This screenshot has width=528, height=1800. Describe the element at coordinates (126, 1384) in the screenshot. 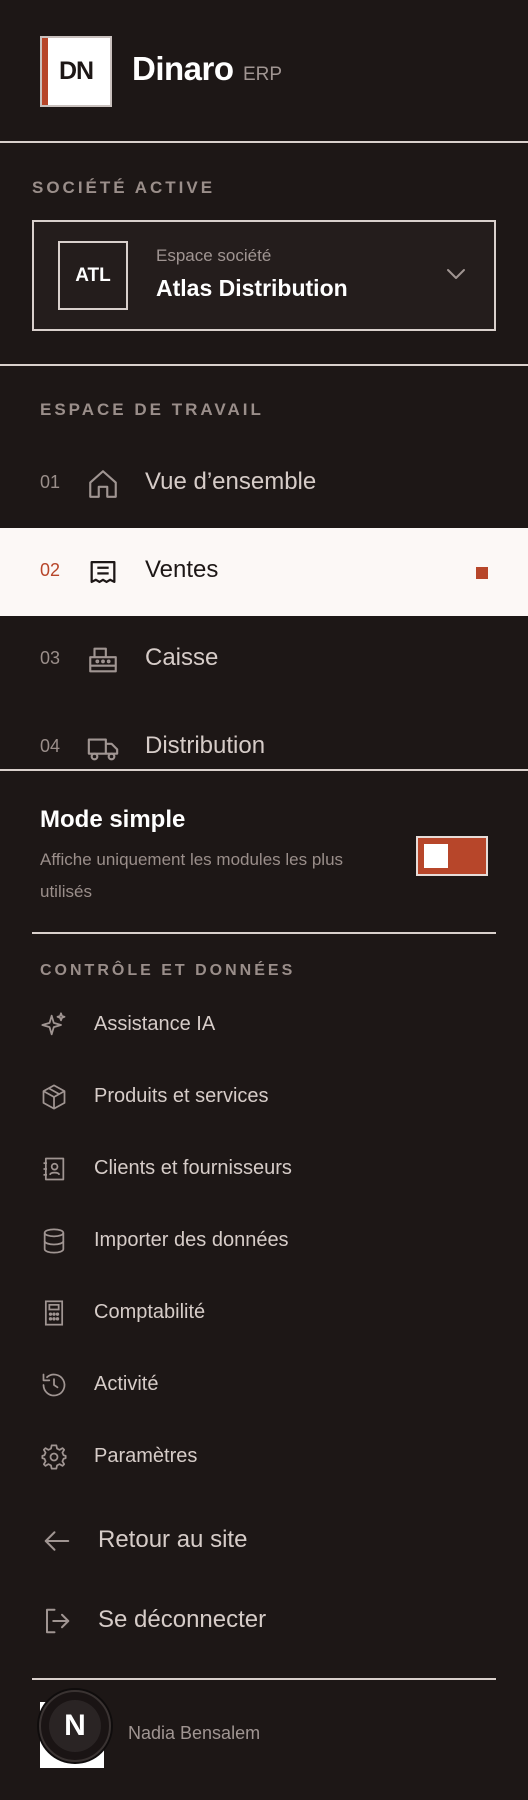

I see `menu-item-label: Activité` at that location.